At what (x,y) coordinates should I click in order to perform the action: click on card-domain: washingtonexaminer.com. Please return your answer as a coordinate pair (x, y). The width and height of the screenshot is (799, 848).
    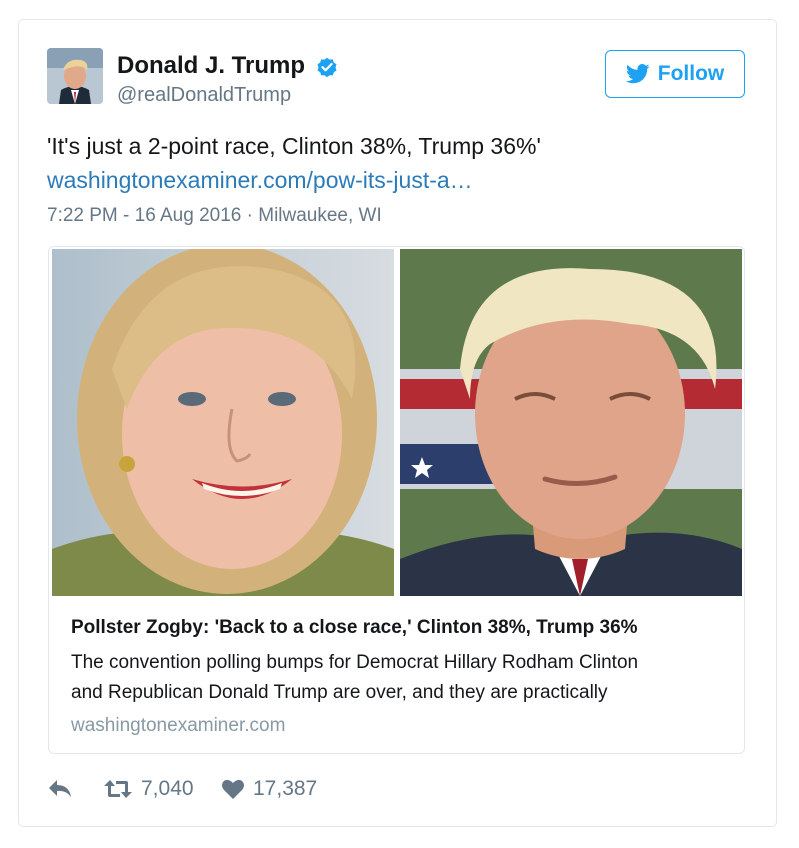
    Looking at the image, I should click on (178, 725).